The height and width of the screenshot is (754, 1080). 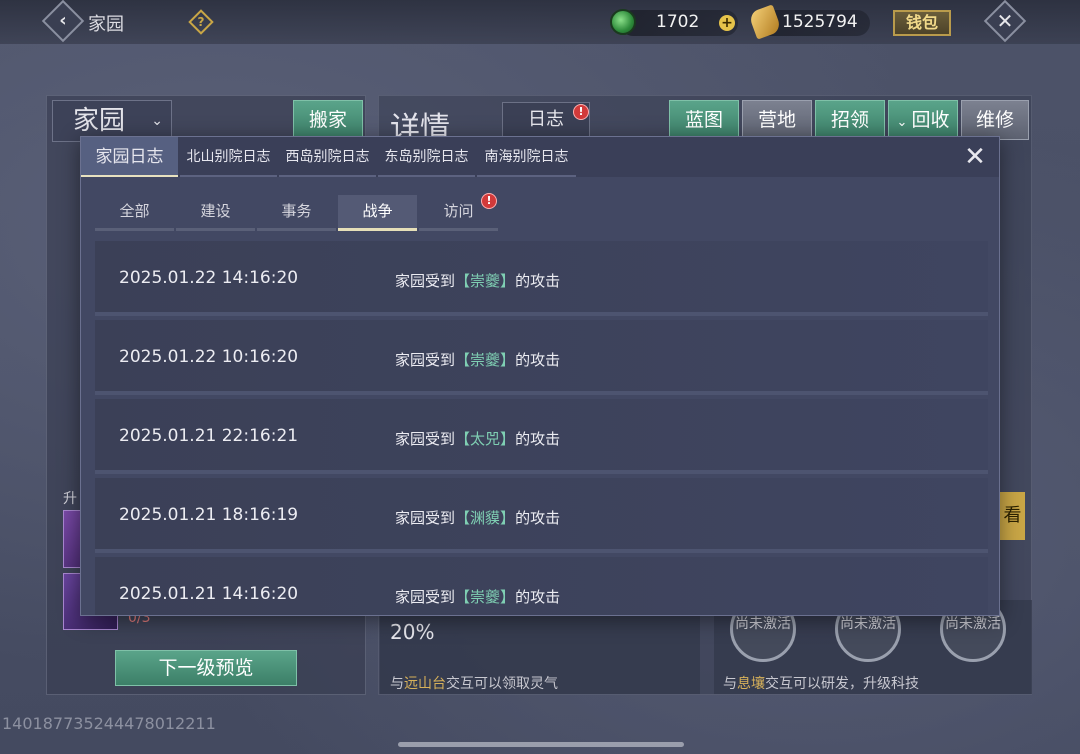 I want to click on upgrade-label: 升, so click(x=70, y=499).